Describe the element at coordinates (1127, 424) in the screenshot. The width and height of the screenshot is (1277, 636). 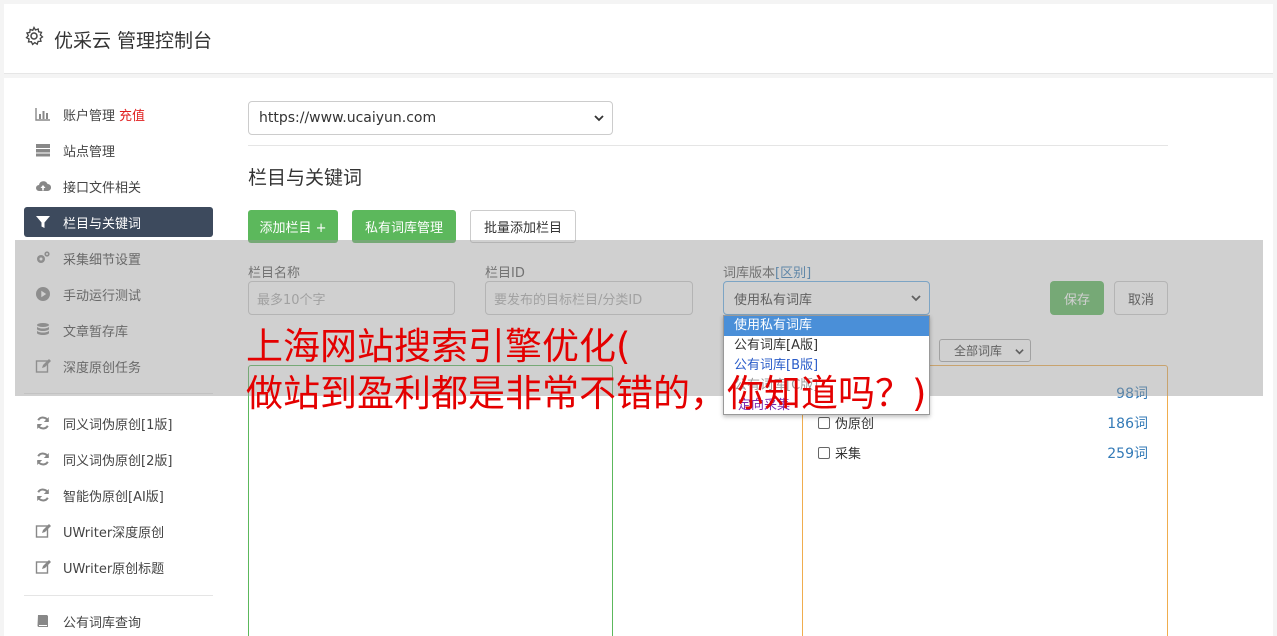
I see `word-count: 186词` at that location.